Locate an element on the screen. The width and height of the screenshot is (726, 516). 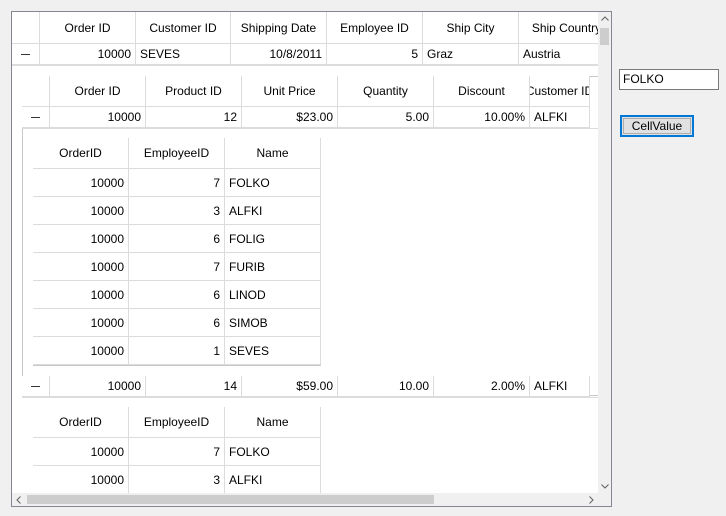
main-header-0: Order ID is located at coordinates (88, 28).